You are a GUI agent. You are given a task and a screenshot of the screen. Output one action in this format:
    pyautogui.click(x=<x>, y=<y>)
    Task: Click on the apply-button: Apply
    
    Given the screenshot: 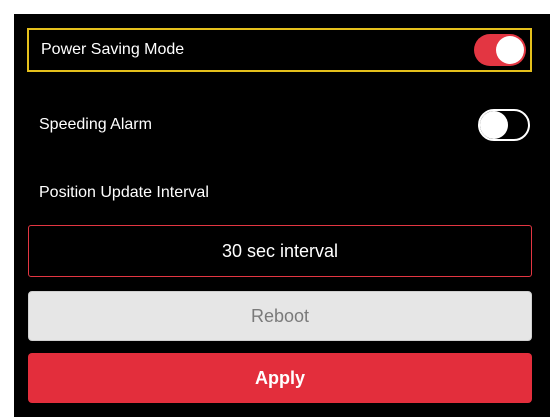 What is the action you would take?
    pyautogui.click(x=280, y=378)
    